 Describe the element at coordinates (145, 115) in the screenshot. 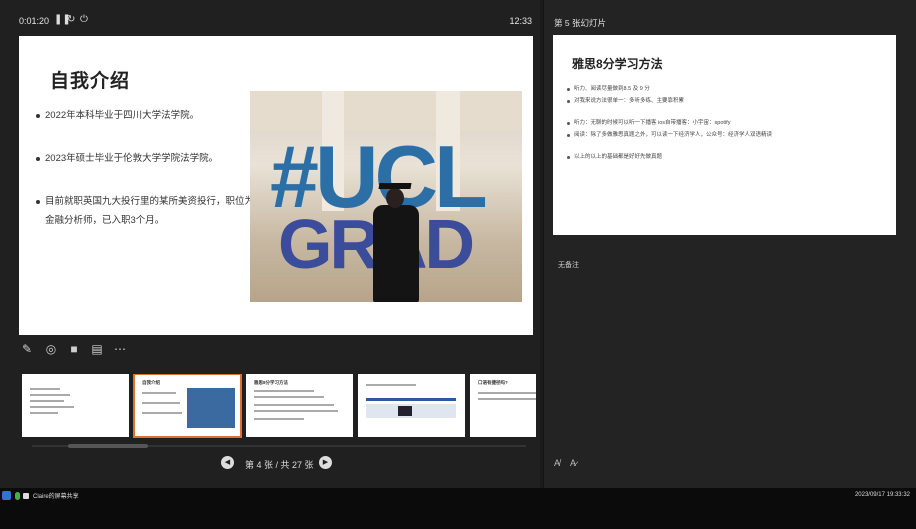

I see `slide-bullet: 2022年本科毕业于四川大学法学院。` at that location.